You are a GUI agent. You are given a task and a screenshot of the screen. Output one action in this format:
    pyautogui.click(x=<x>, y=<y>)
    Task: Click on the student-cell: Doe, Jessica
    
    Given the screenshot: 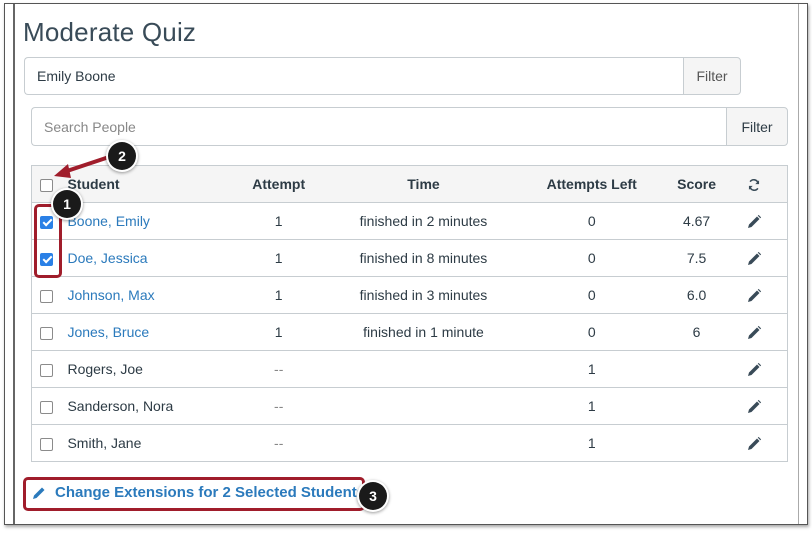 What is the action you would take?
    pyautogui.click(x=141, y=258)
    